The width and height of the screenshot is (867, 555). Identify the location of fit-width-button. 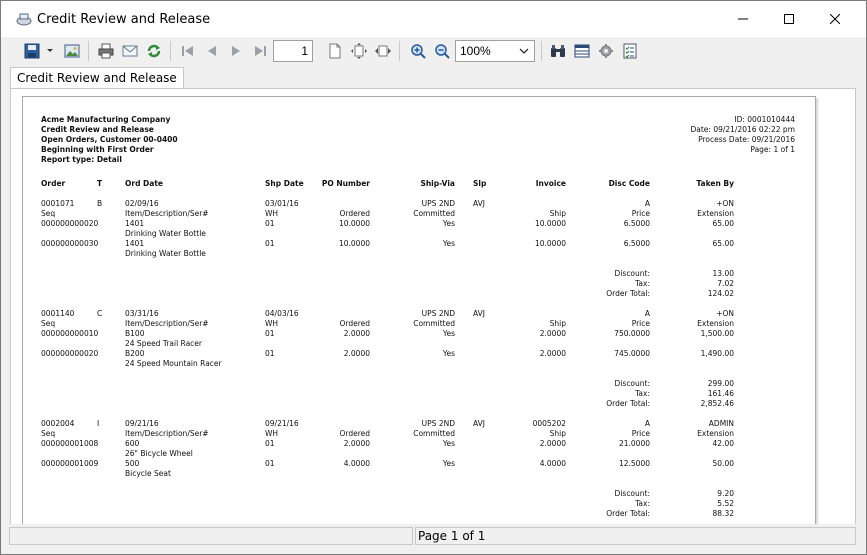
(383, 51).